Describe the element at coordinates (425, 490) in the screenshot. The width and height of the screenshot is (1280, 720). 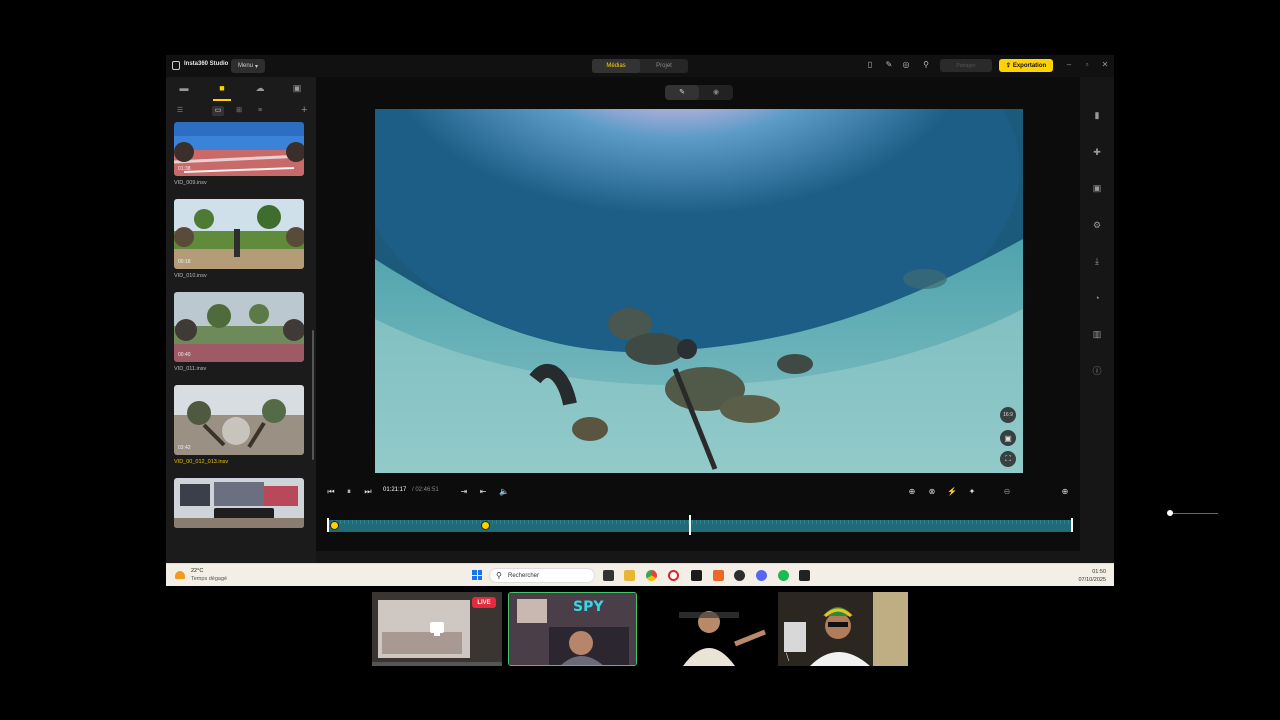
I see `total-time: / 02:46:51` at that location.